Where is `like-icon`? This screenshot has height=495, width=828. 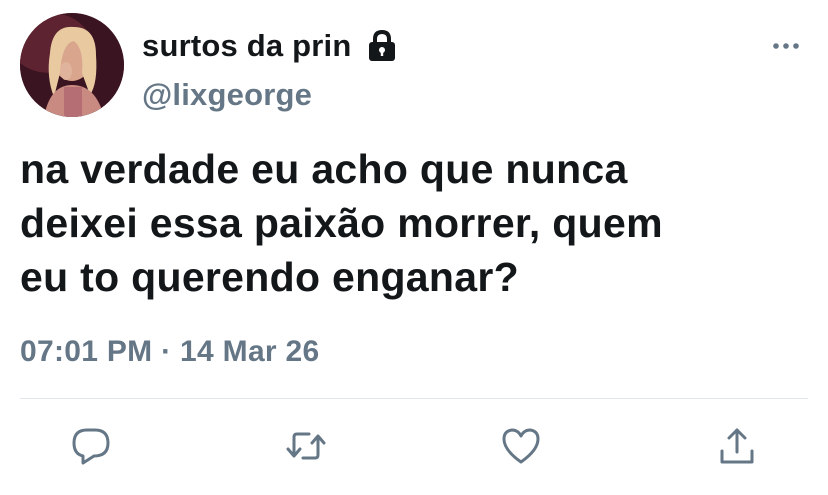
like-icon is located at coordinates (521, 446).